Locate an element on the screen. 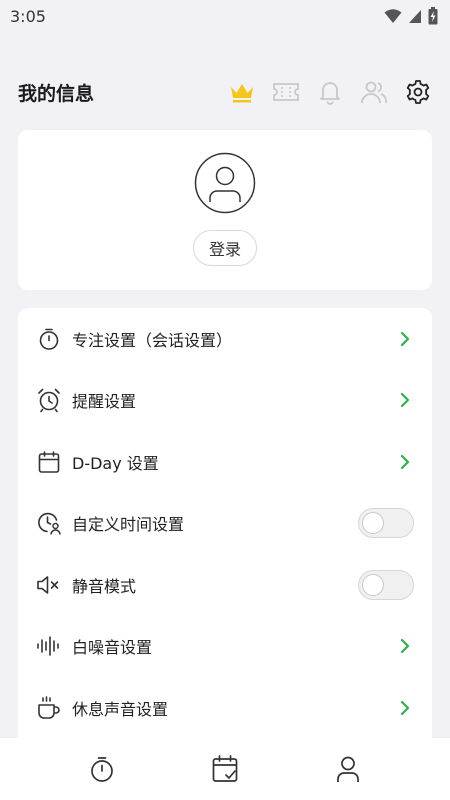 The image size is (450, 800). coffee-cup-icon is located at coordinates (49, 708).